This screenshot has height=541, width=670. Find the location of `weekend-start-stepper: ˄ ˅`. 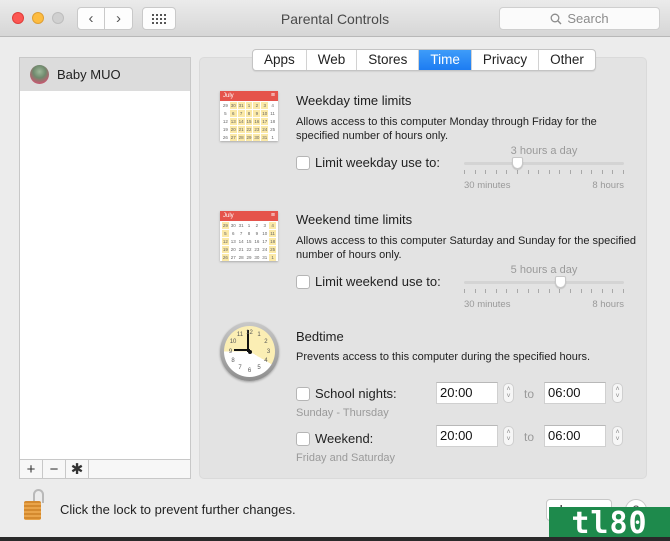

weekend-start-stepper: ˄ ˅ is located at coordinates (508, 436).